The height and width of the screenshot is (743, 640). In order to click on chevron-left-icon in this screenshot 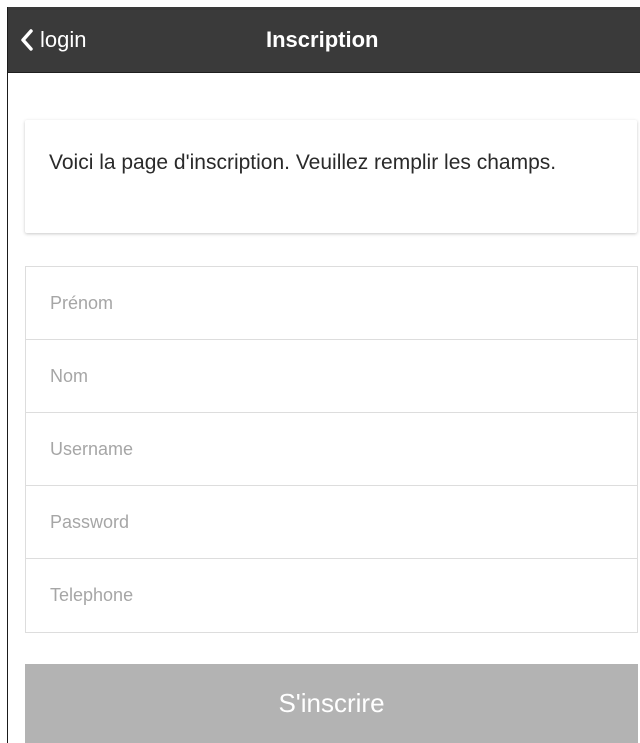, I will do `click(27, 40)`.